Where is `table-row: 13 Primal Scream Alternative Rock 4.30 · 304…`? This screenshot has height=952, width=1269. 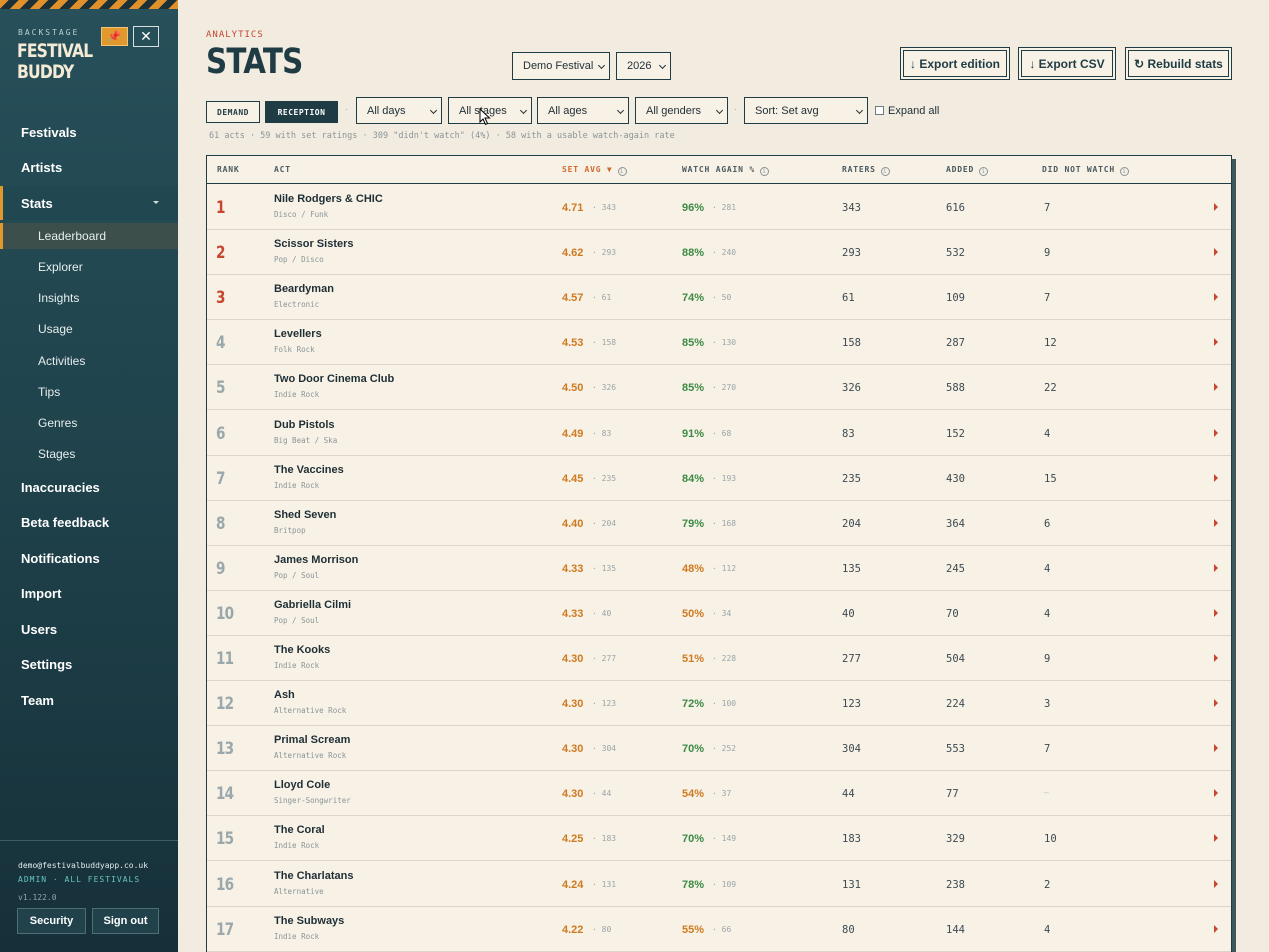 table-row: 13 Primal Scream Alternative Rock 4.30 · 304… is located at coordinates (719, 749).